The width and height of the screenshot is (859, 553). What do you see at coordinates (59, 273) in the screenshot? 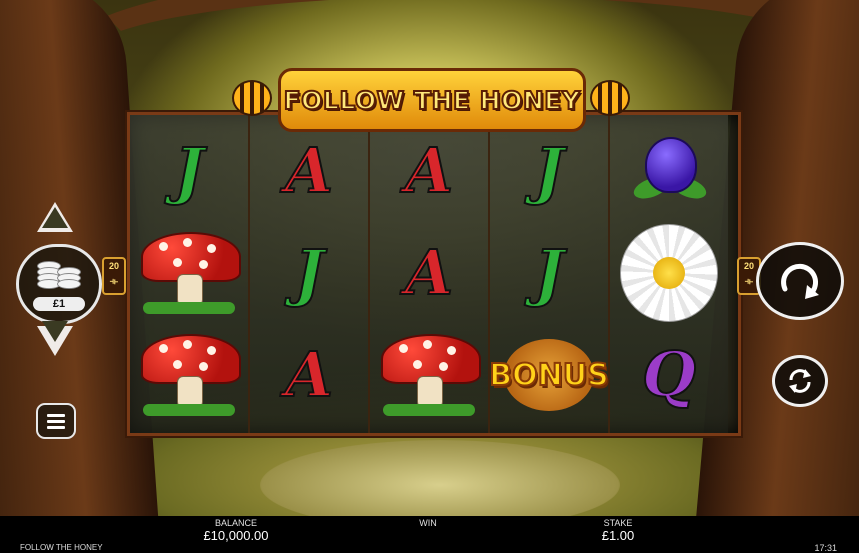
I see `coin-stack-icon` at bounding box center [59, 273].